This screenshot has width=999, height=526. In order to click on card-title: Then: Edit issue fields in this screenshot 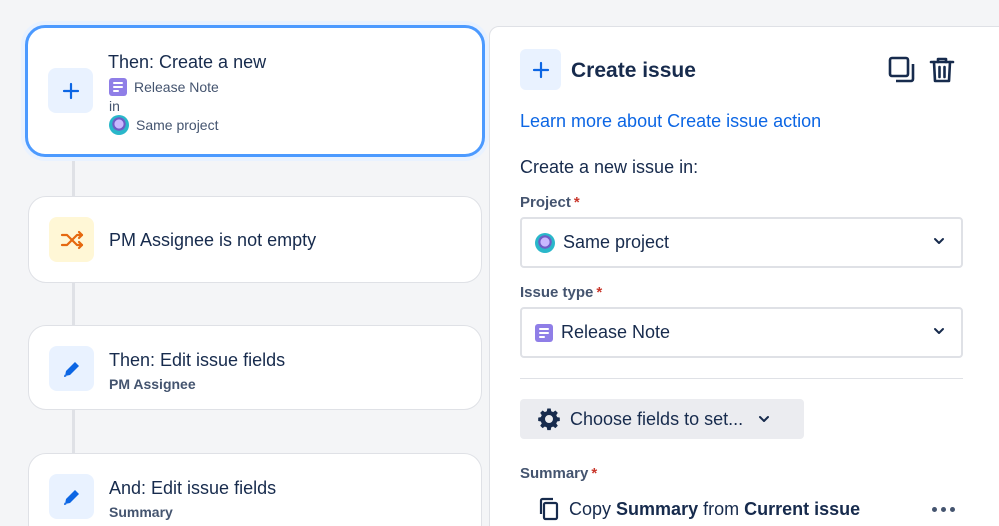, I will do `click(197, 360)`.